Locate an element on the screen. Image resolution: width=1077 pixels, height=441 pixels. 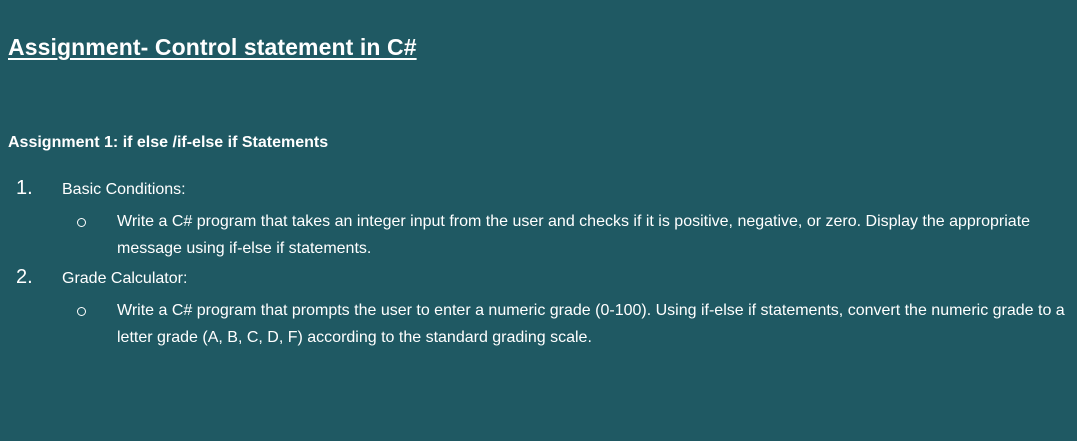
task-title: Grade Calculator: is located at coordinates (125, 278).